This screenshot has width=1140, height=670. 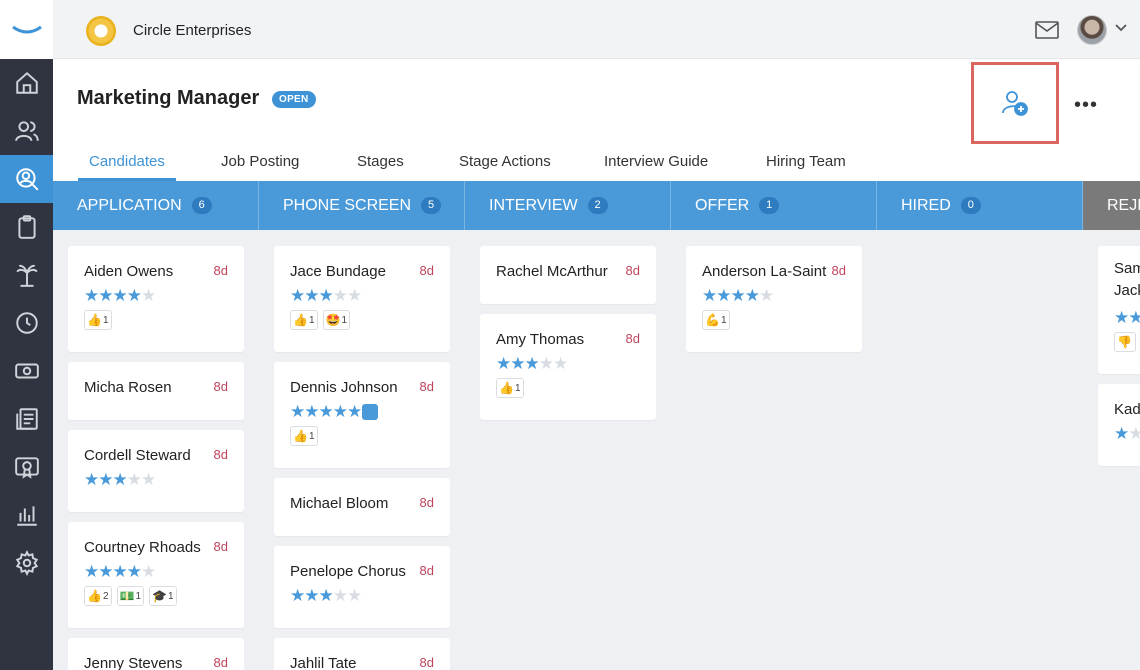 What do you see at coordinates (774, 205) in the screenshot?
I see `stage-offer: OFFER 1` at bounding box center [774, 205].